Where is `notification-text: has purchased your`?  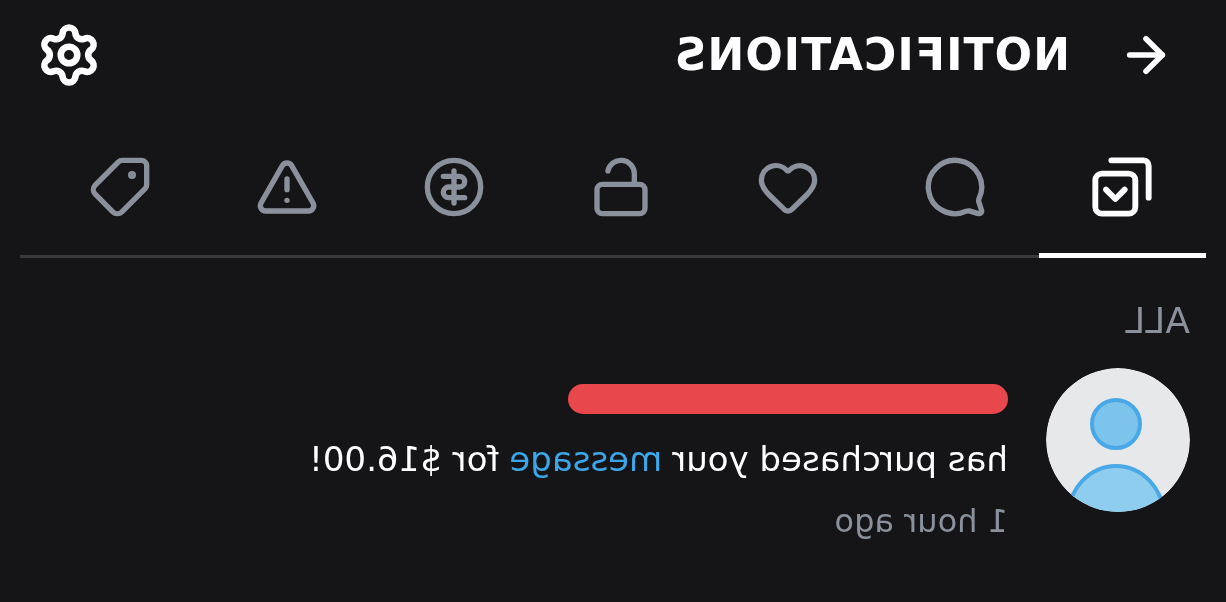 notification-text: has purchased your is located at coordinates (840, 459).